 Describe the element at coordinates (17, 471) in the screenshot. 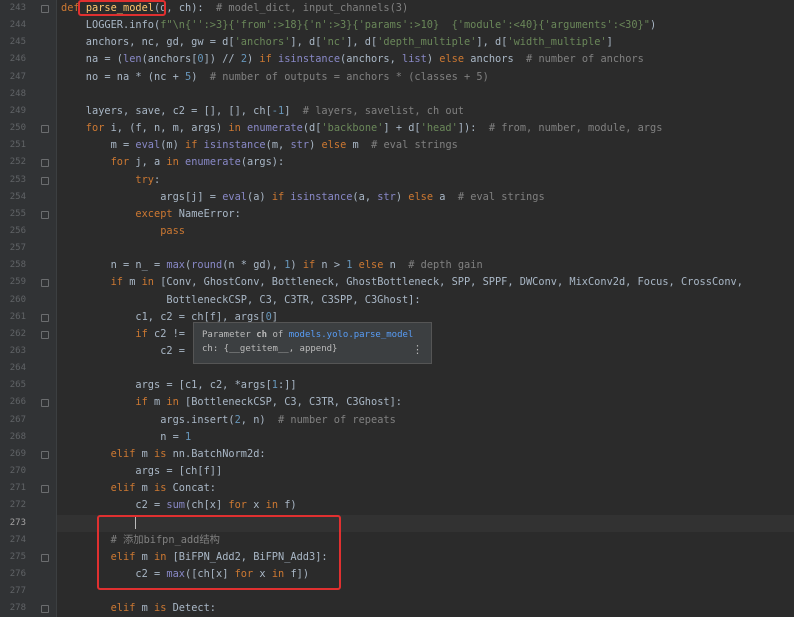

I see `line-number: 270` at that location.